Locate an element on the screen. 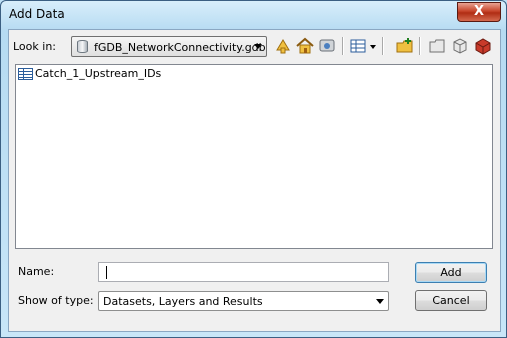 The height and width of the screenshot is (338, 507). properties-icon is located at coordinates (460, 46).